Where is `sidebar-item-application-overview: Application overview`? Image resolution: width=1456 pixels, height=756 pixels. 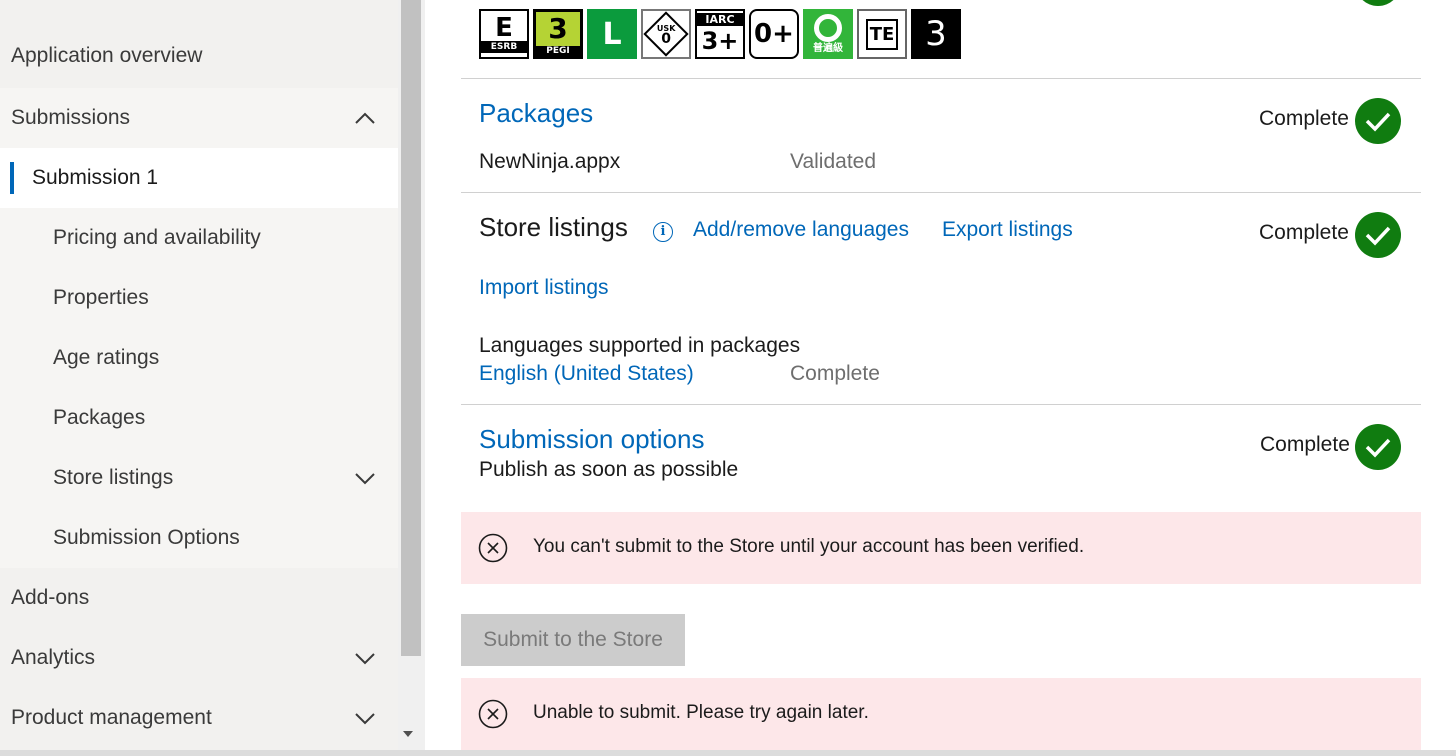 sidebar-item-application-overview: Application overview is located at coordinates (199, 56).